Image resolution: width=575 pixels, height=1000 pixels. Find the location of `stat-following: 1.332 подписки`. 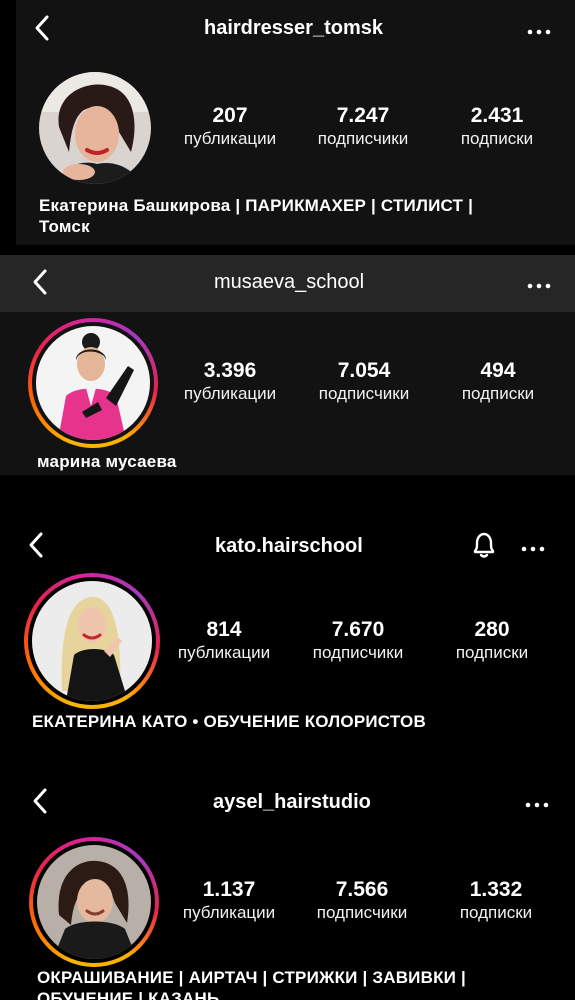

stat-following: 1.332 подписки is located at coordinates (496, 901).